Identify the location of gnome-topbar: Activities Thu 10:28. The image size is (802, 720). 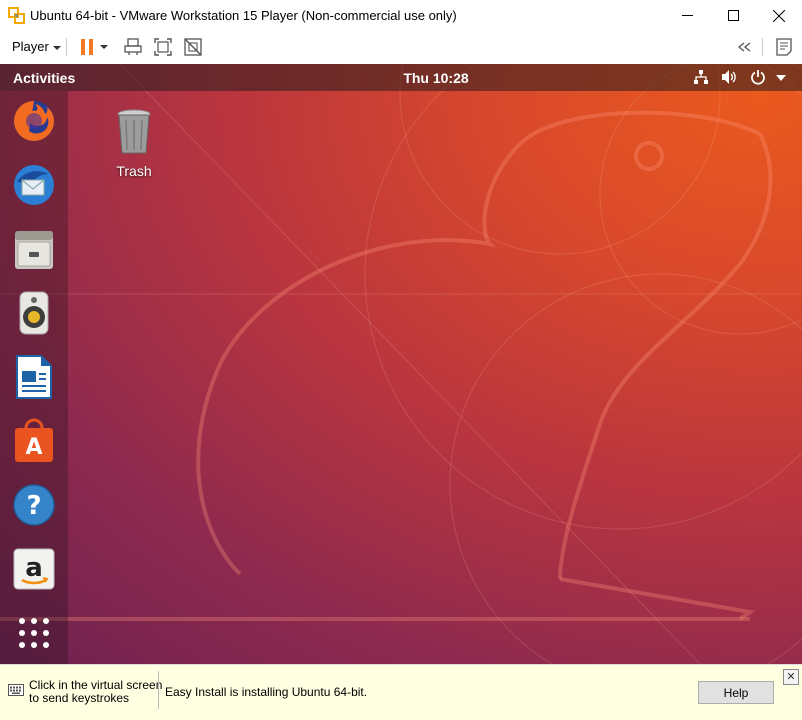
(401, 77).